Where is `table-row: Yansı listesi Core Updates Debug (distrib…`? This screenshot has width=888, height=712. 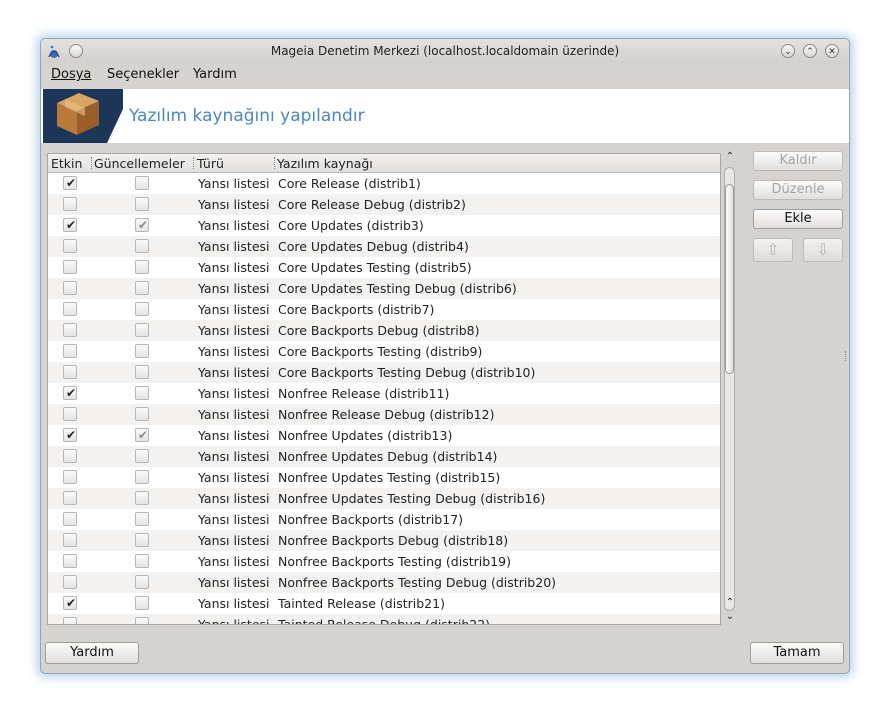 table-row: Yansı listesi Core Updates Debug (distrib… is located at coordinates (384, 246).